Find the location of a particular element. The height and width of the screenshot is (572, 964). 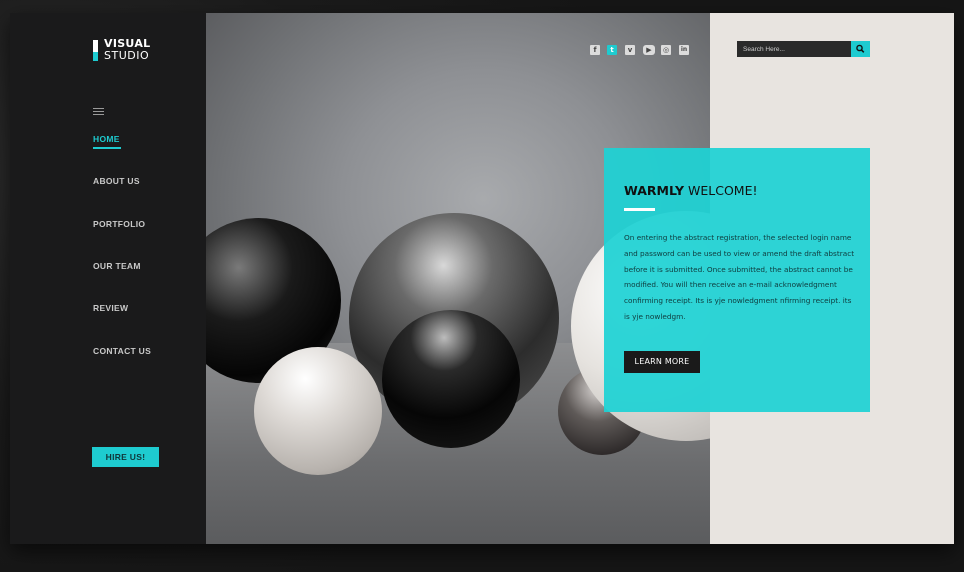

hamburger-menu-icon is located at coordinates (98, 111).